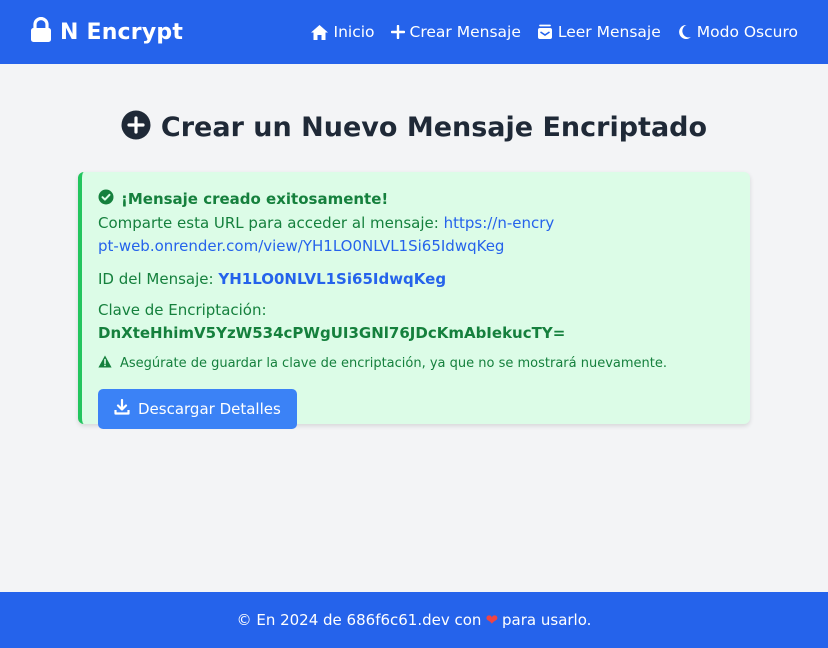 The width and height of the screenshot is (828, 648). What do you see at coordinates (332, 279) in the screenshot?
I see `message-id-value: YH1LO0NLVL1Si65IdwqKeg` at bounding box center [332, 279].